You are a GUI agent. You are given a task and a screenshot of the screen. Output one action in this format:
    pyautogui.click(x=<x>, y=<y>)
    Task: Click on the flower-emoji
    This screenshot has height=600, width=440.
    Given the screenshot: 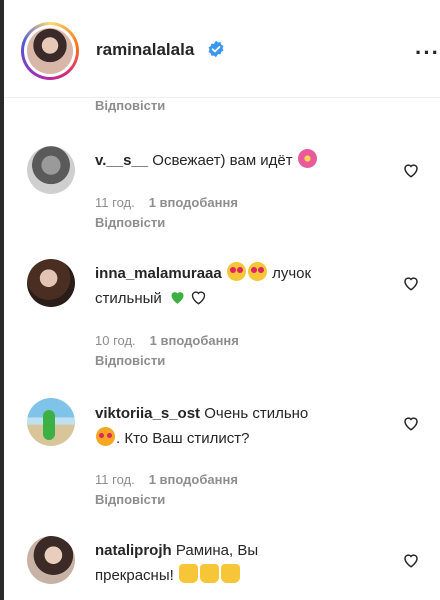 What is the action you would take?
    pyautogui.click(x=307, y=158)
    